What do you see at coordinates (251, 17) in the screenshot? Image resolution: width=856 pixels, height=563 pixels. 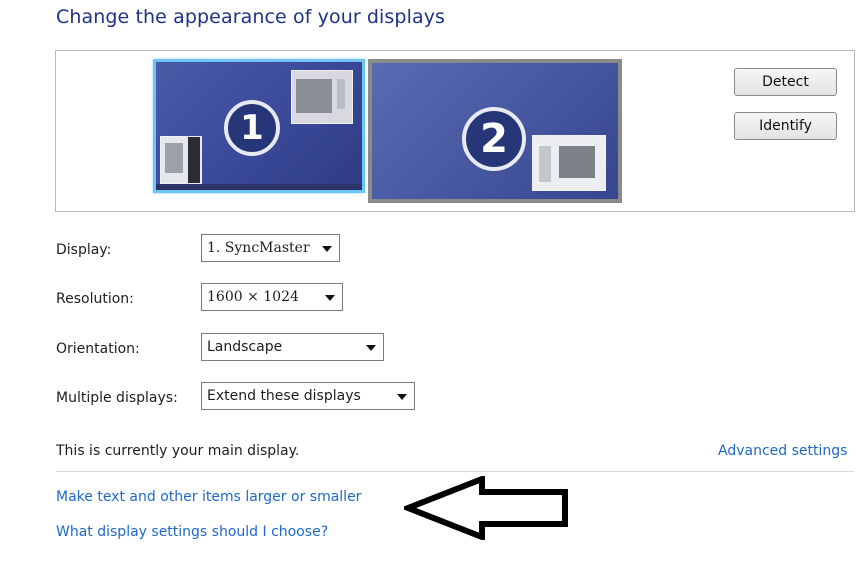 I see `page-title: Change the appearance of your displays` at bounding box center [251, 17].